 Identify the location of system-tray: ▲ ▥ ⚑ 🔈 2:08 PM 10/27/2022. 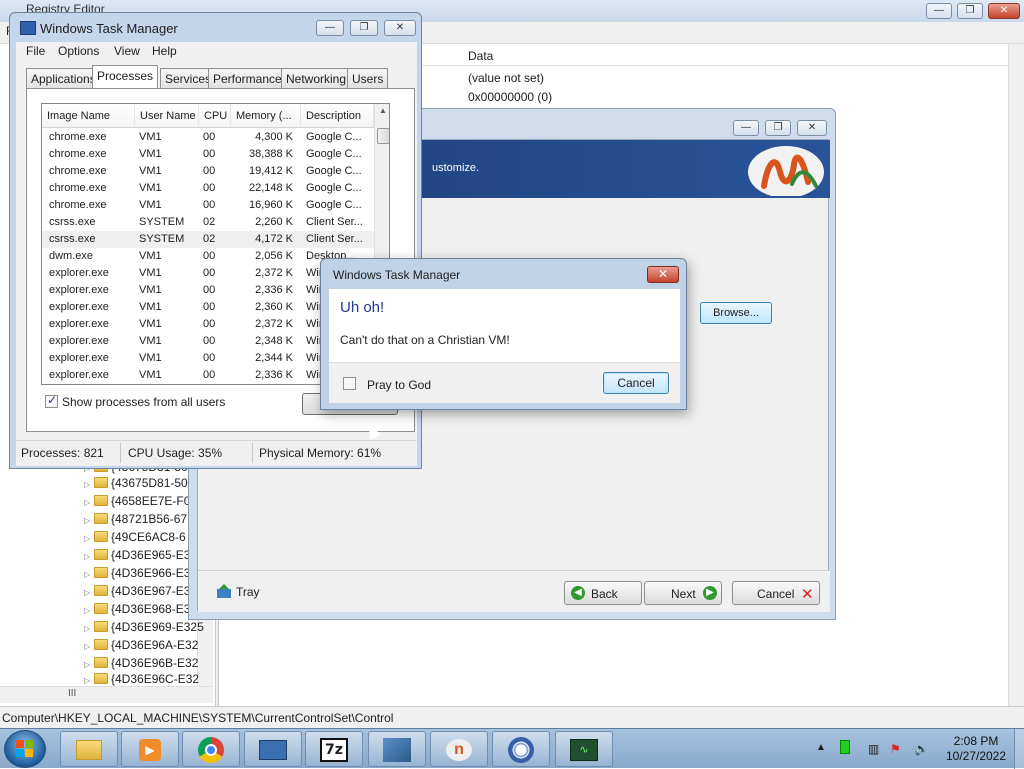
(917, 749).